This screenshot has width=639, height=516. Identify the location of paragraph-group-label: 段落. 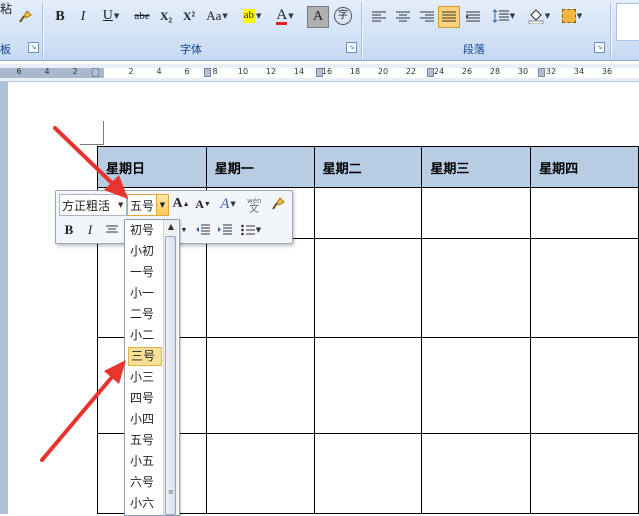
(474, 49).